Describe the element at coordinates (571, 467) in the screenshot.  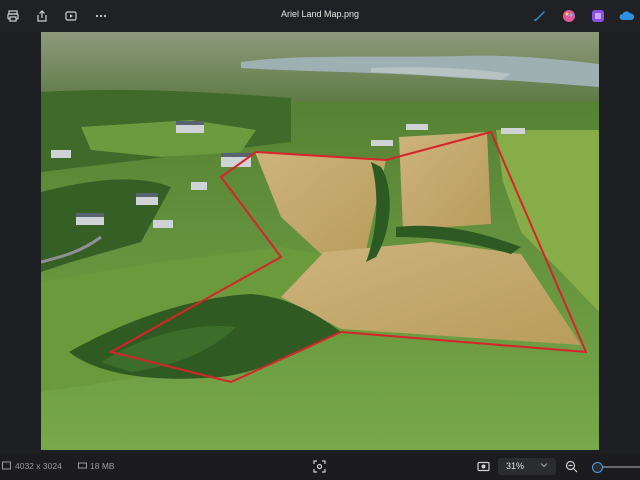
I see `zoom-out-icon` at that location.